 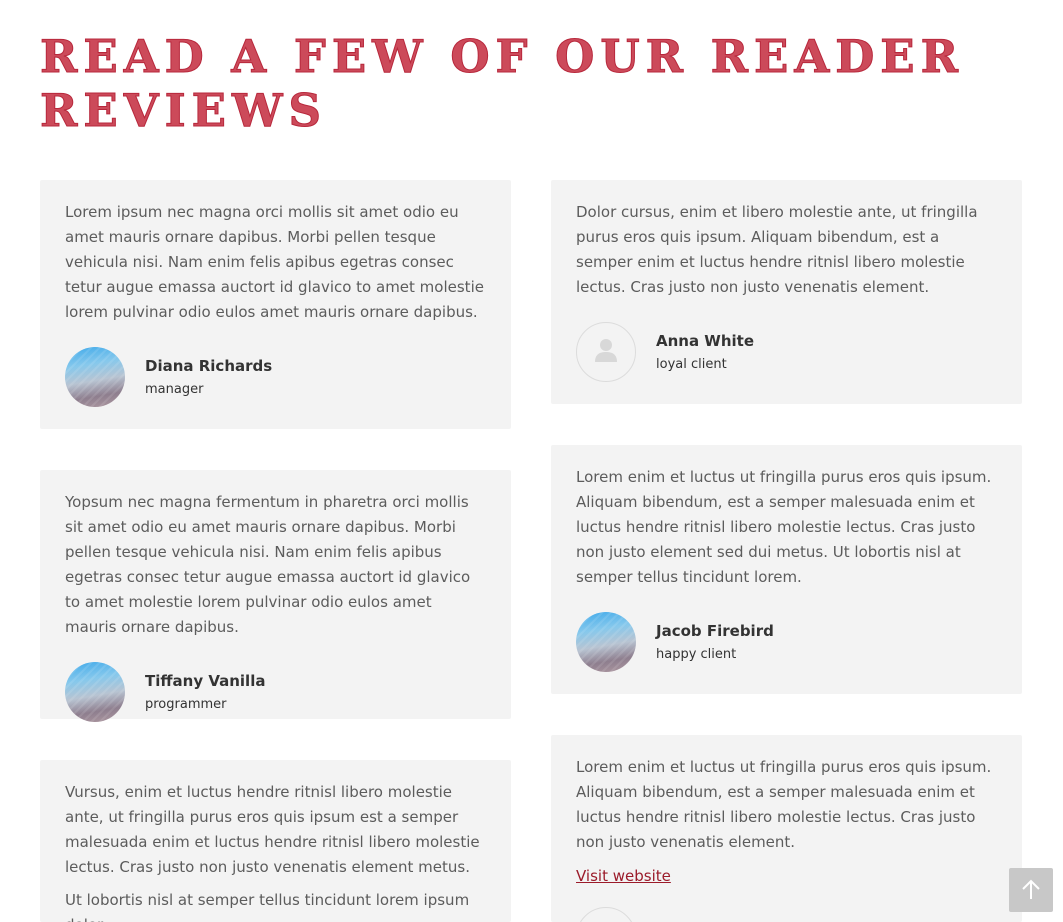 What do you see at coordinates (275, 692) in the screenshot?
I see `review-author: Tiffany Vanilla programmer` at bounding box center [275, 692].